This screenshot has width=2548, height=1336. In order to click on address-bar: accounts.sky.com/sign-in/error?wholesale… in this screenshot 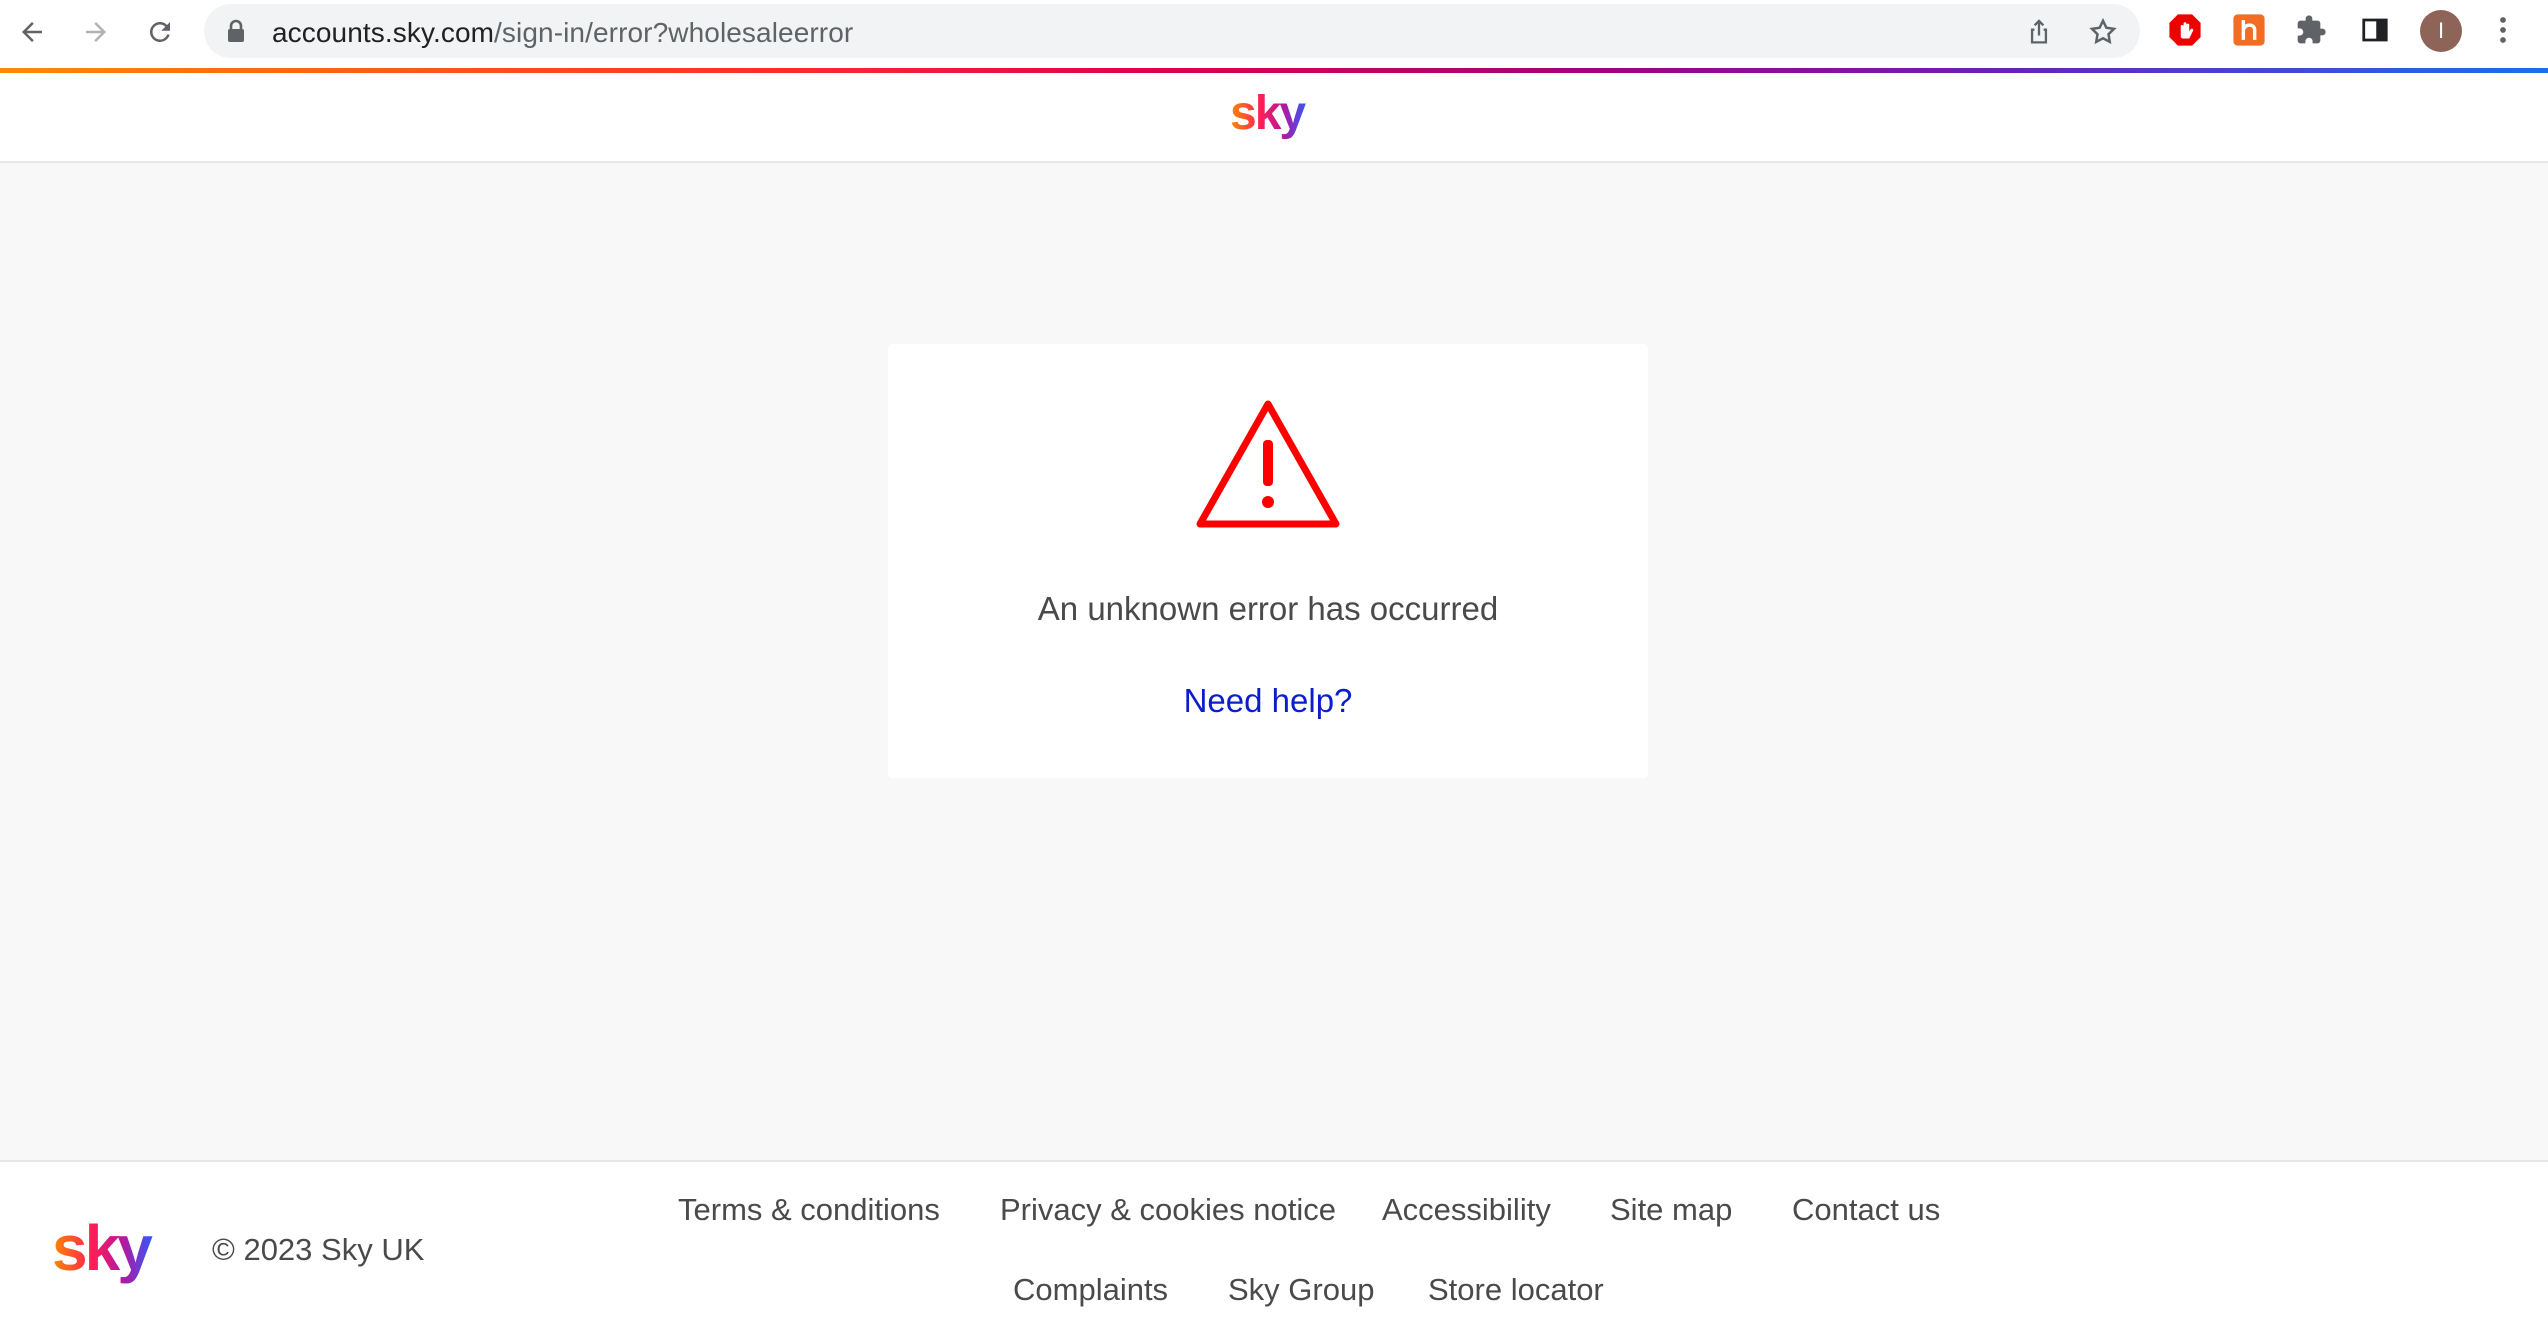, I will do `click(1172, 31)`.